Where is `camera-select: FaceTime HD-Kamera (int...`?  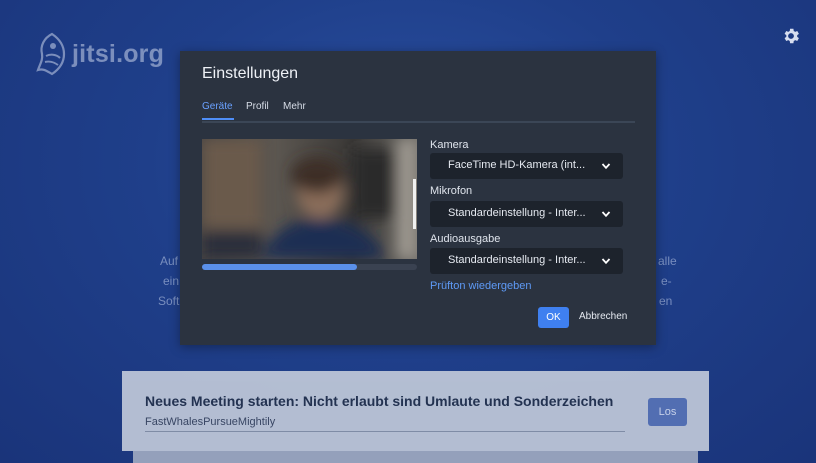
camera-select: FaceTime HD-Kamera (int... is located at coordinates (526, 166).